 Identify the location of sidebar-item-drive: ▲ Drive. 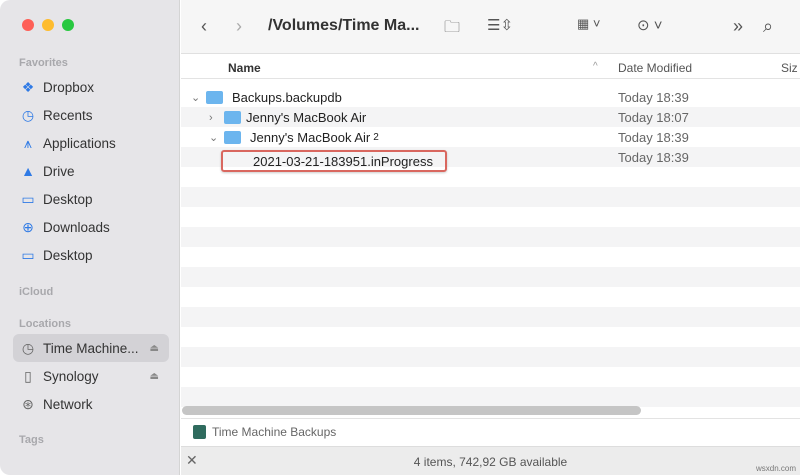
(91, 171).